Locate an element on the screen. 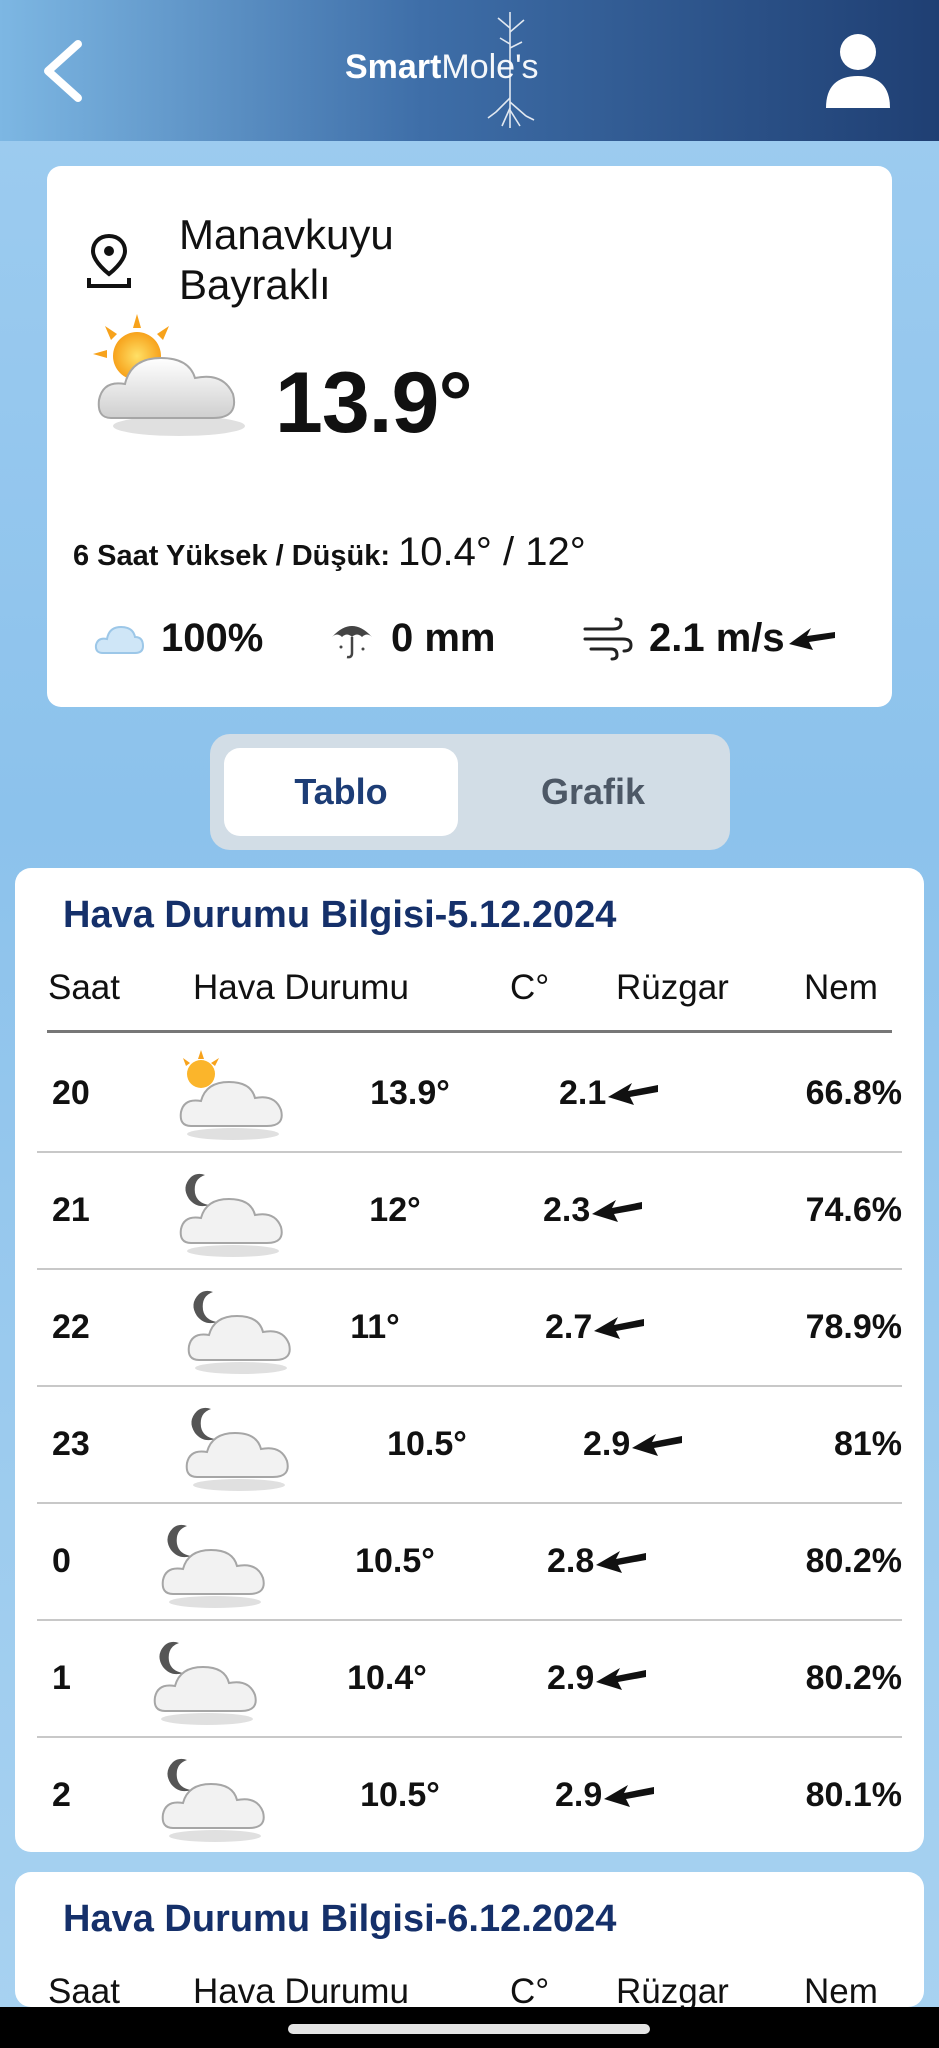  home-indicator is located at coordinates (469, 2029).